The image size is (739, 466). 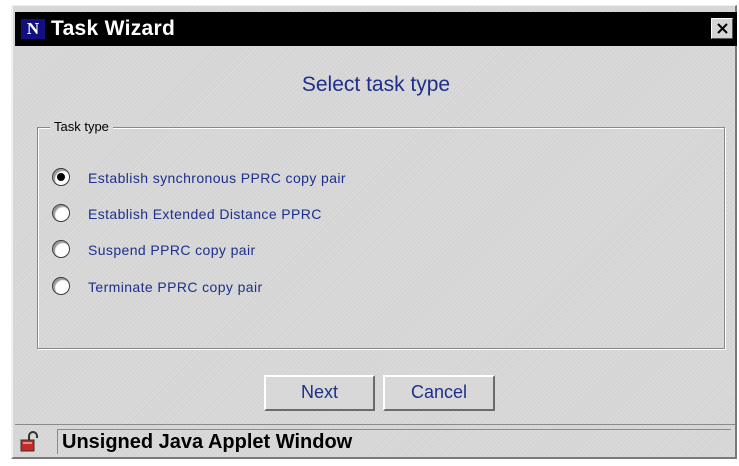 What do you see at coordinates (172, 250) in the screenshot?
I see `radio-label: Suspend PPRC copy pair` at bounding box center [172, 250].